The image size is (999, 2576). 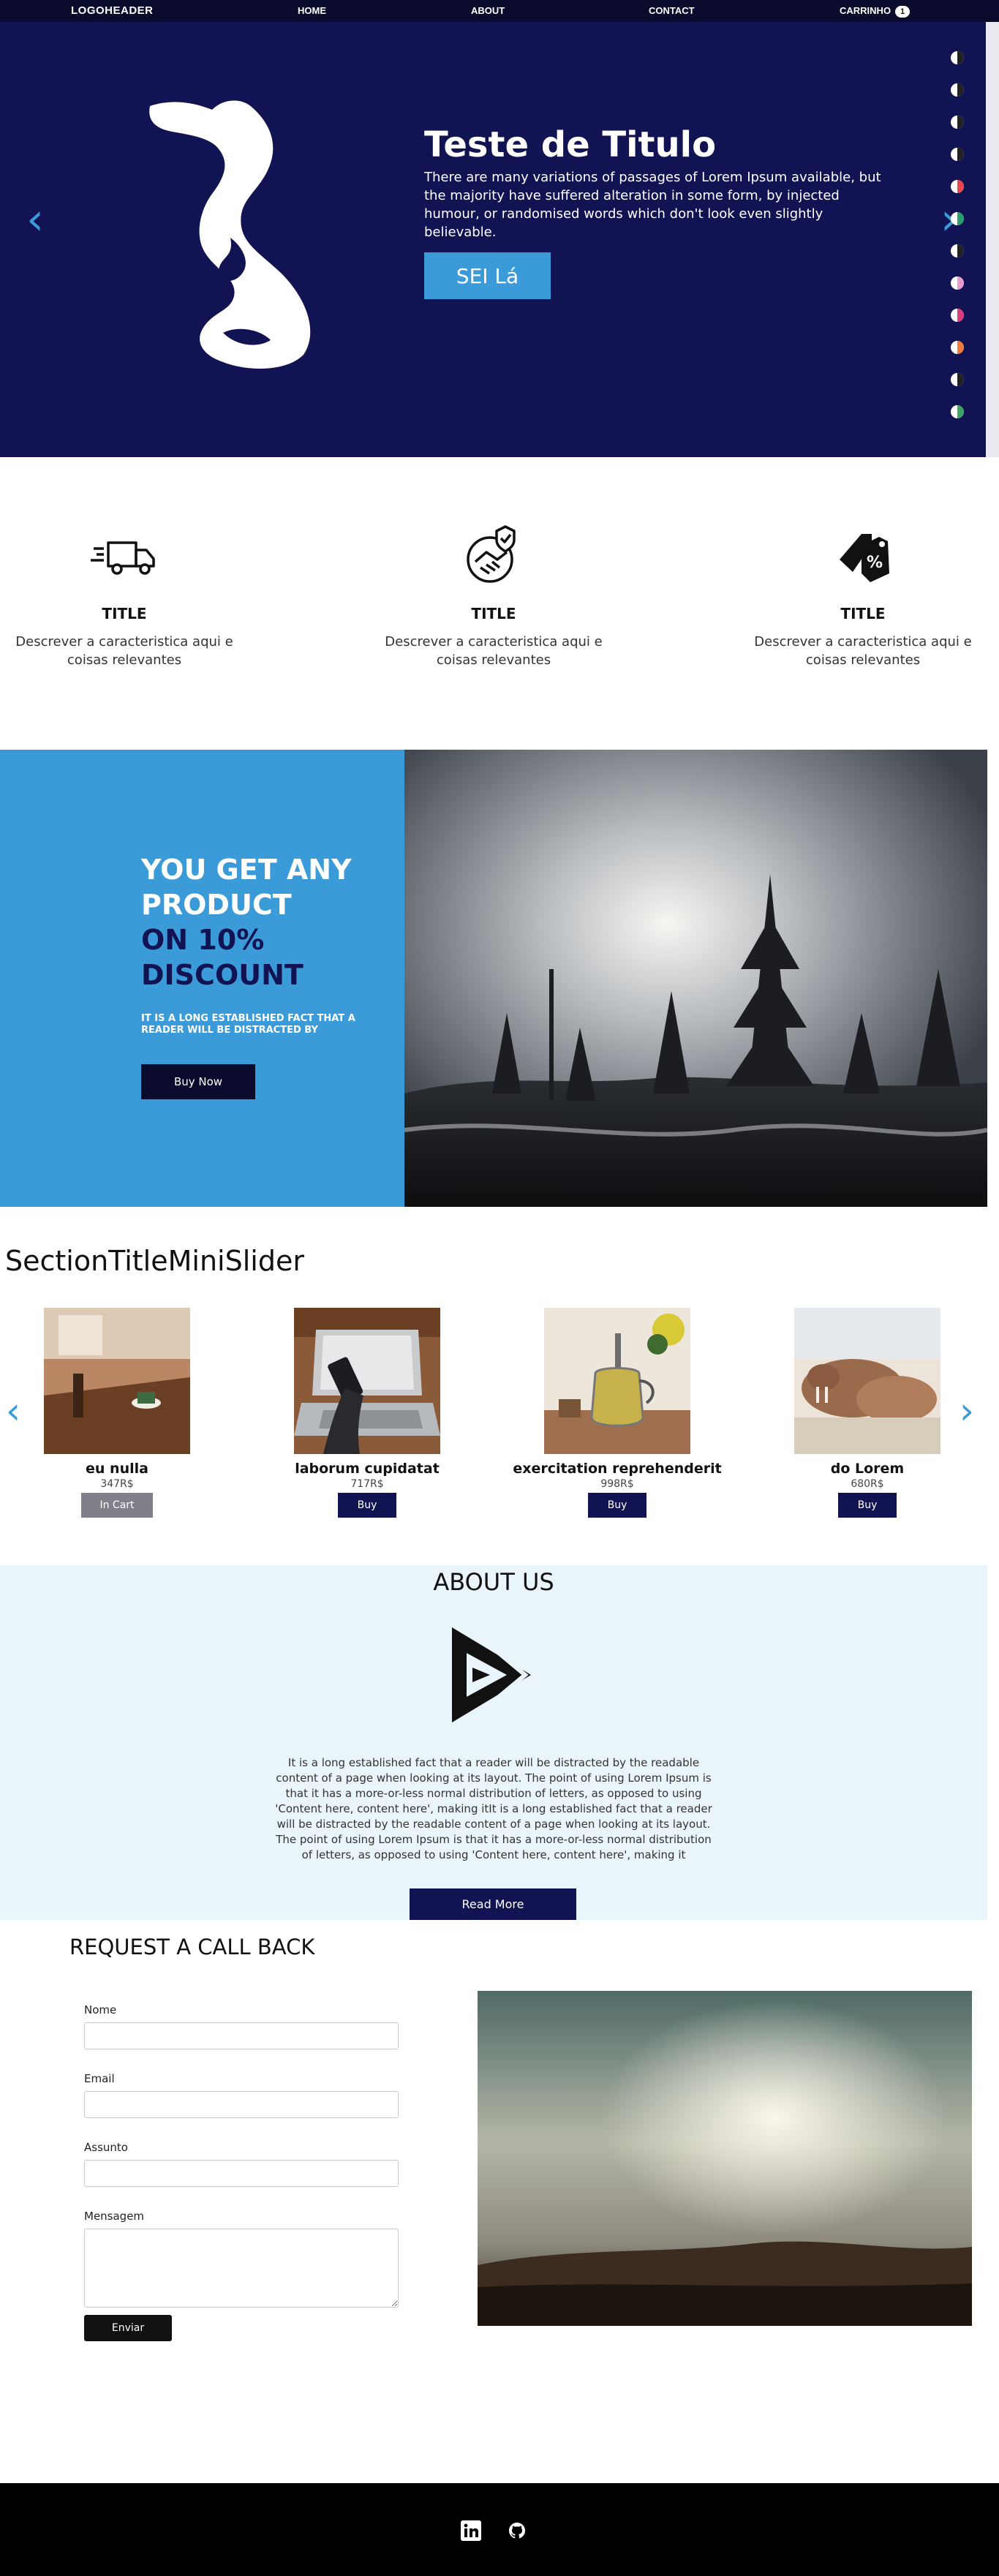 I want to click on product-card: exercitation reprehenderit 998R$ Buy, so click(x=617, y=1413).